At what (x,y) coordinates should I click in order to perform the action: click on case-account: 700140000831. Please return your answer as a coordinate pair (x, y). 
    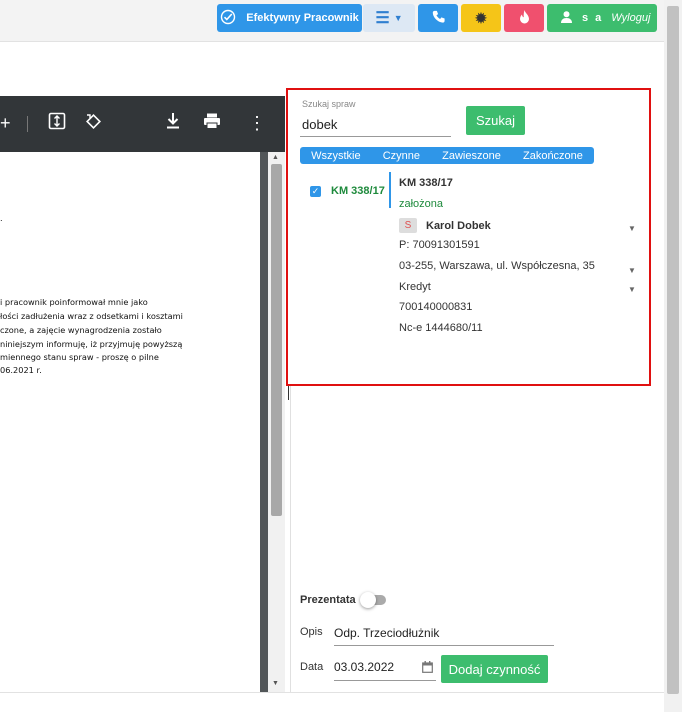
    Looking at the image, I should click on (436, 307).